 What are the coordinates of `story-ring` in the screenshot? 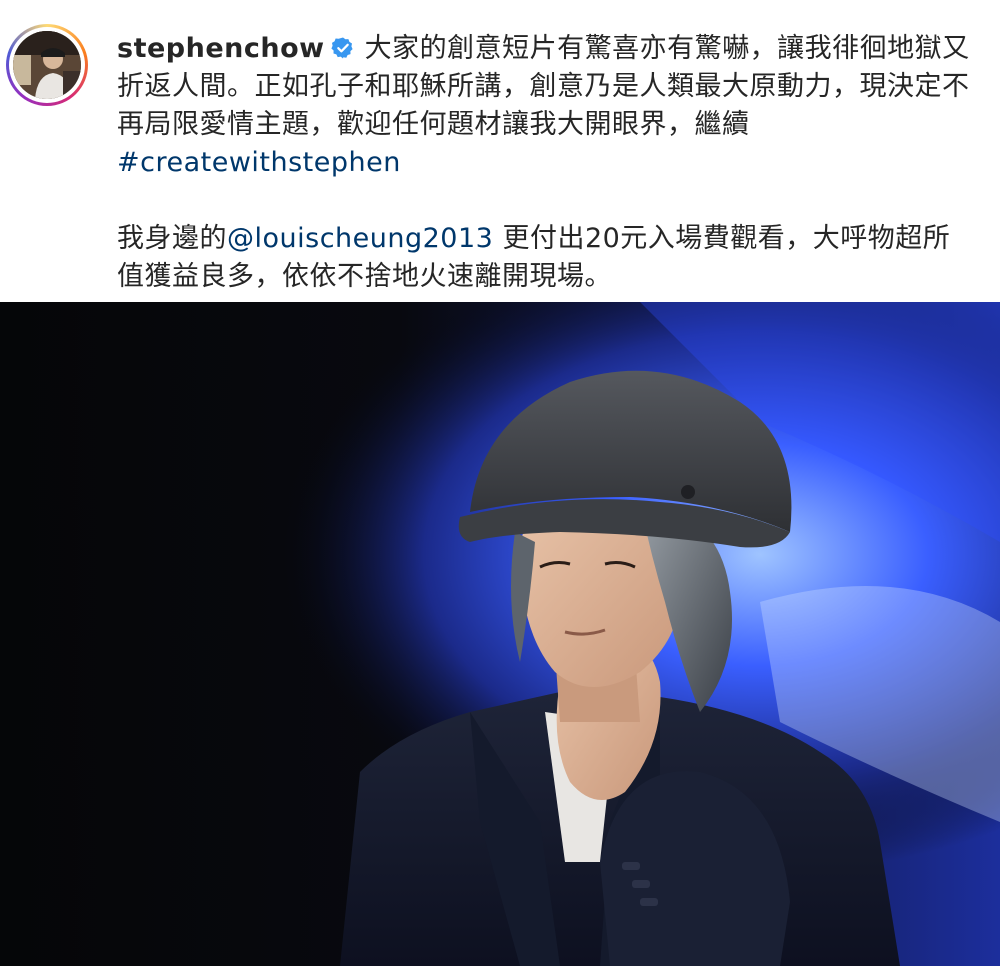 It's located at (47, 65).